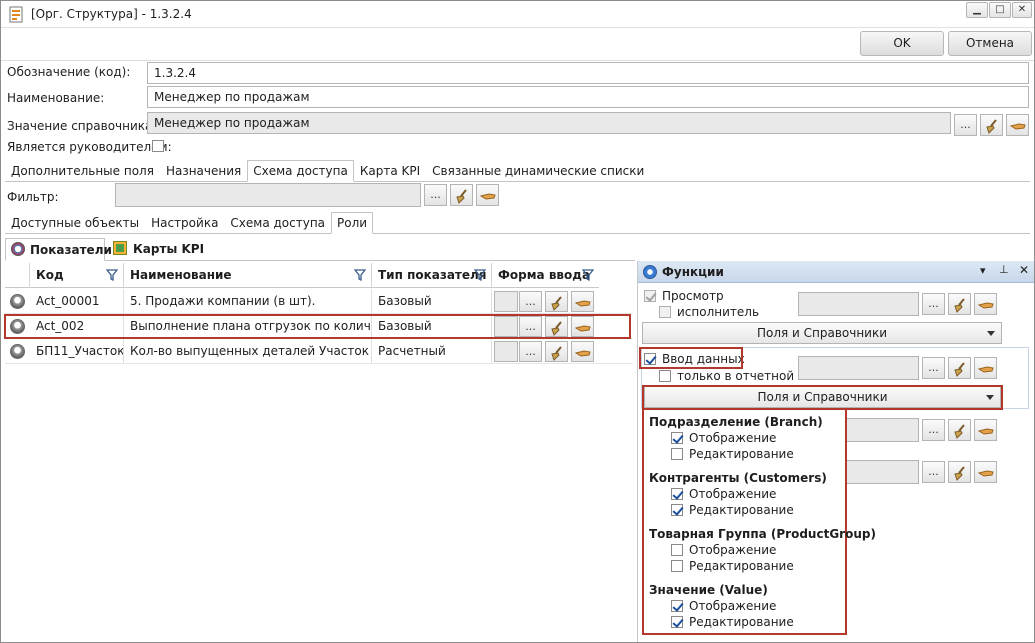  I want to click on col-code: Код, so click(77, 275).